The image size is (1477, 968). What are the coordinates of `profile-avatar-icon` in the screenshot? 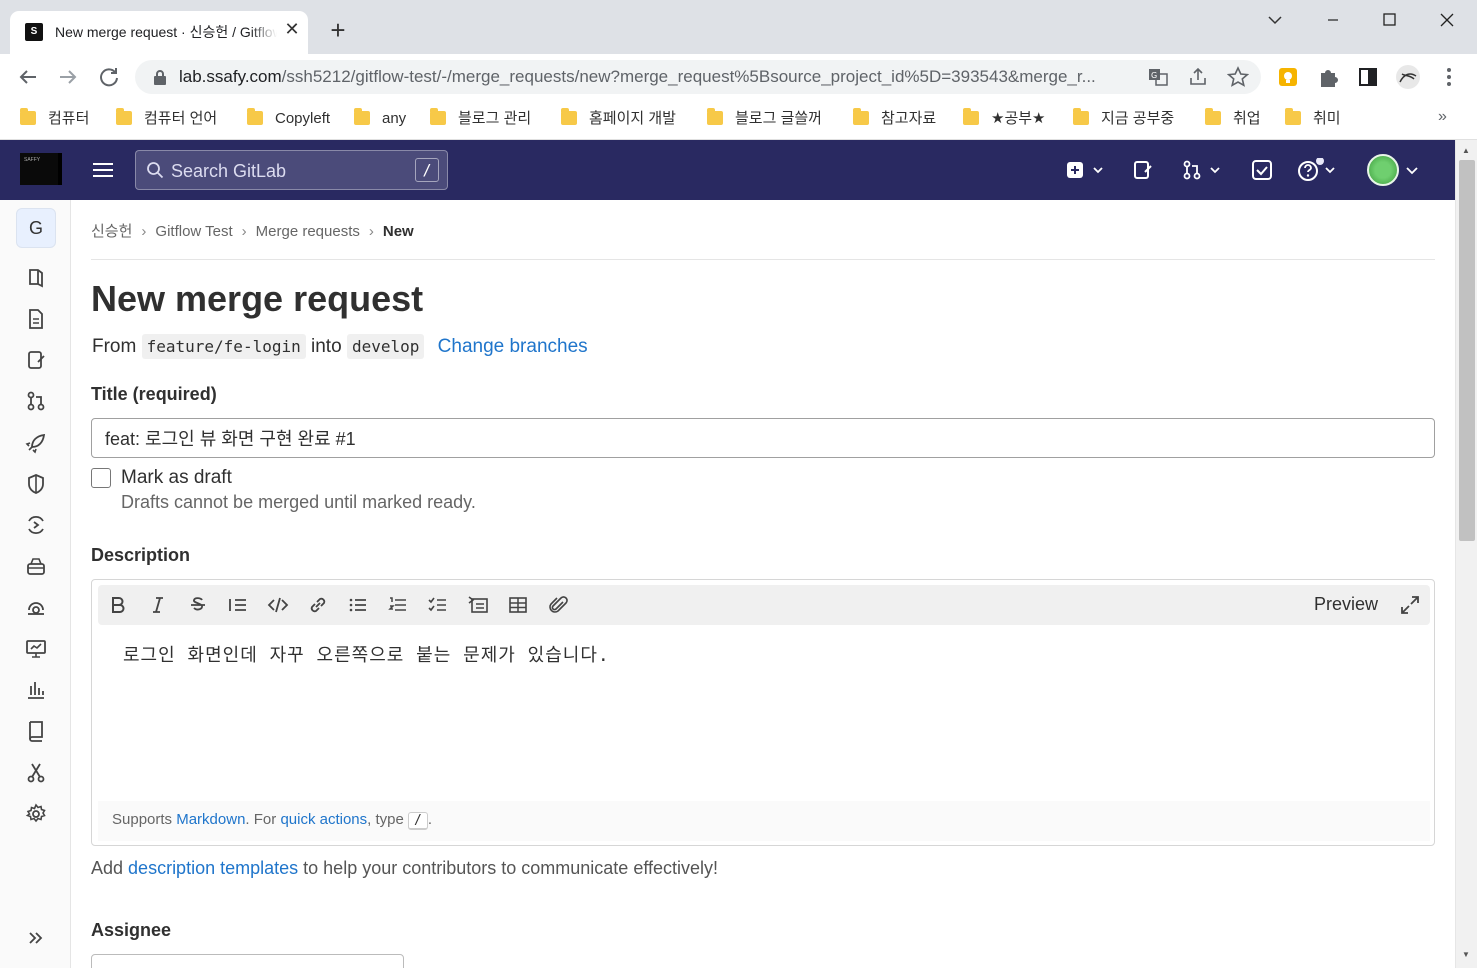 It's located at (1408, 77).